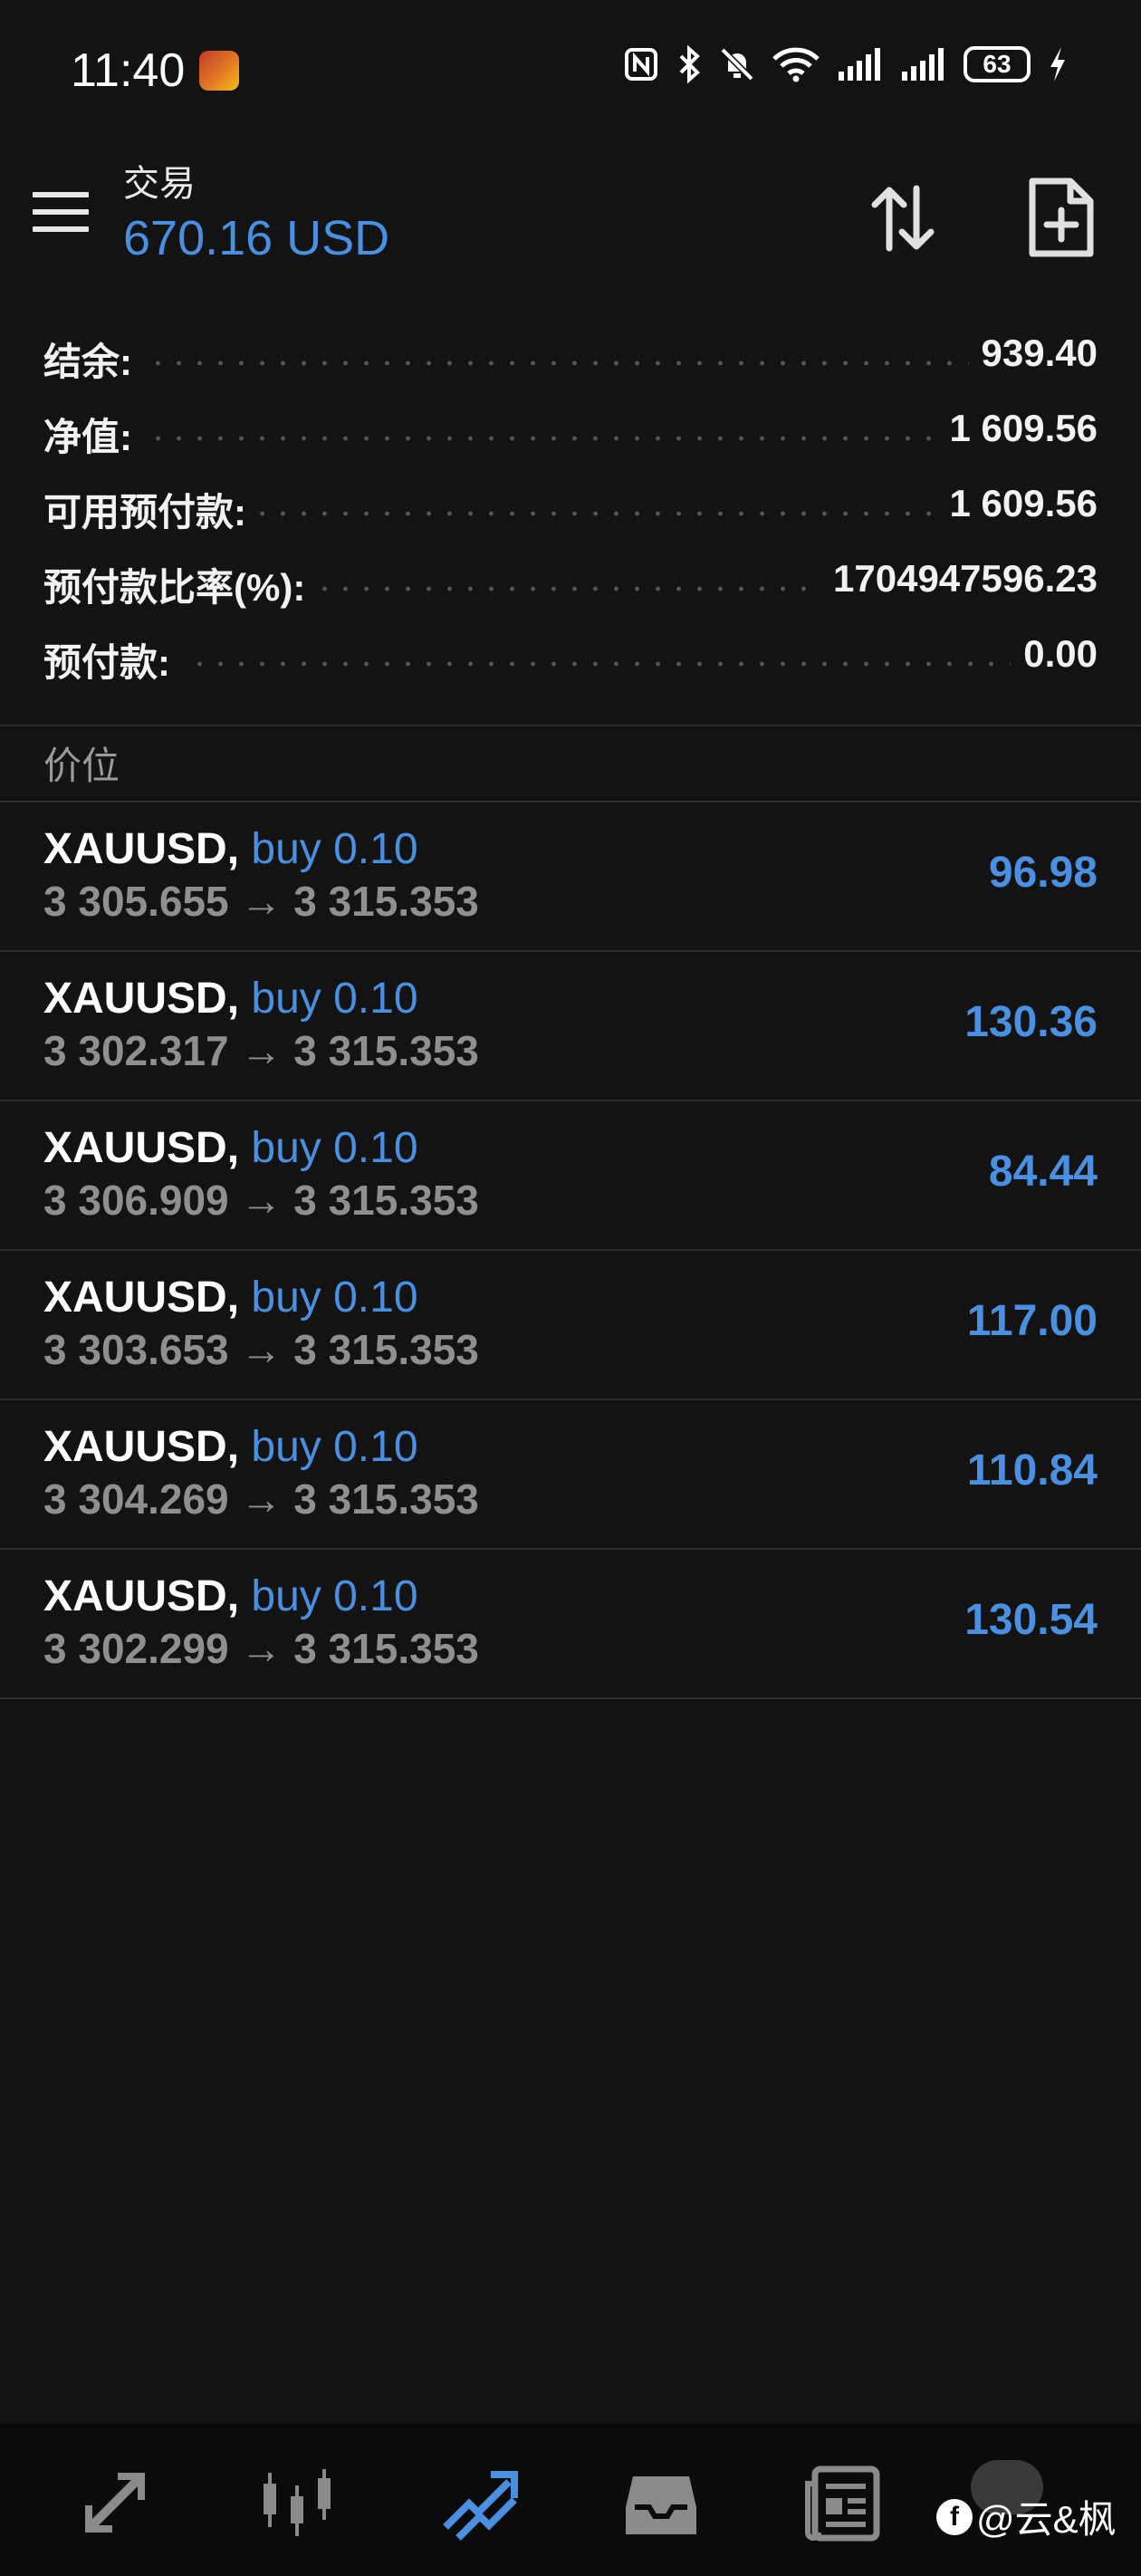  Describe the element at coordinates (570, 657) in the screenshot. I see `summary-row-margin: 预付款: 0.00` at that location.